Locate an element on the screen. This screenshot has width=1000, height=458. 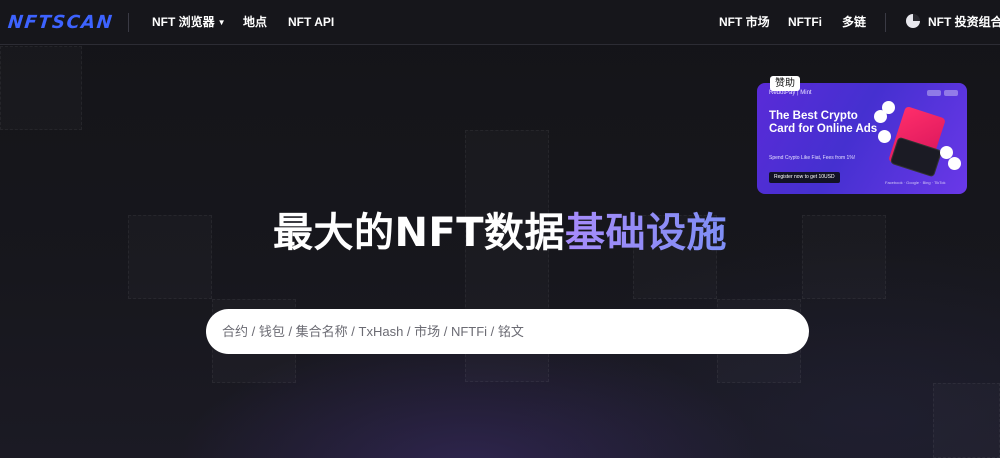
ad-cta-button: Register now to get 10USD is located at coordinates (804, 177).